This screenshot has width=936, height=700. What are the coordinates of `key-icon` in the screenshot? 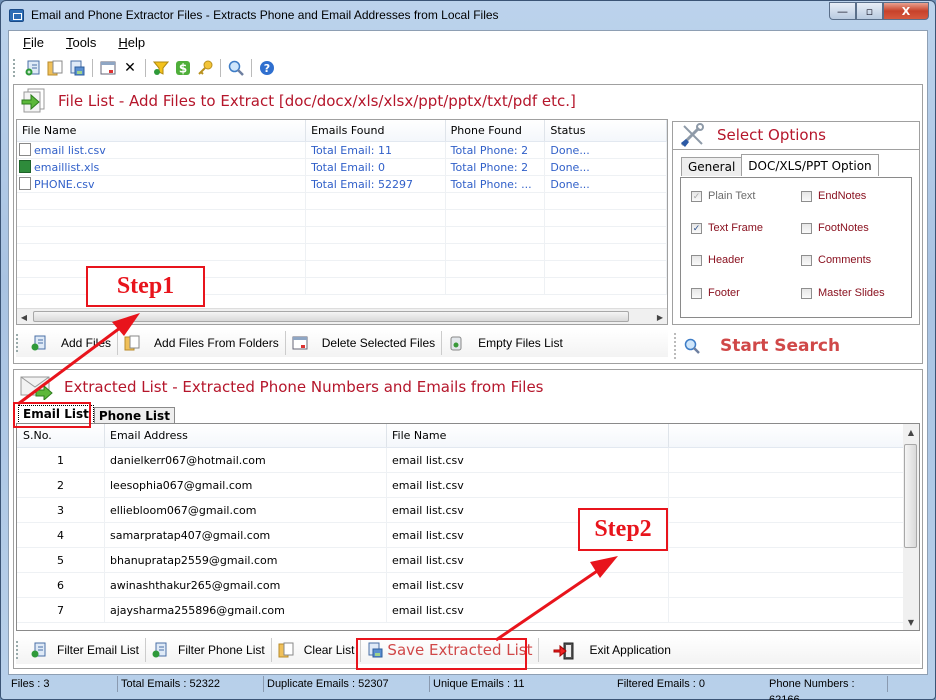 It's located at (205, 68).